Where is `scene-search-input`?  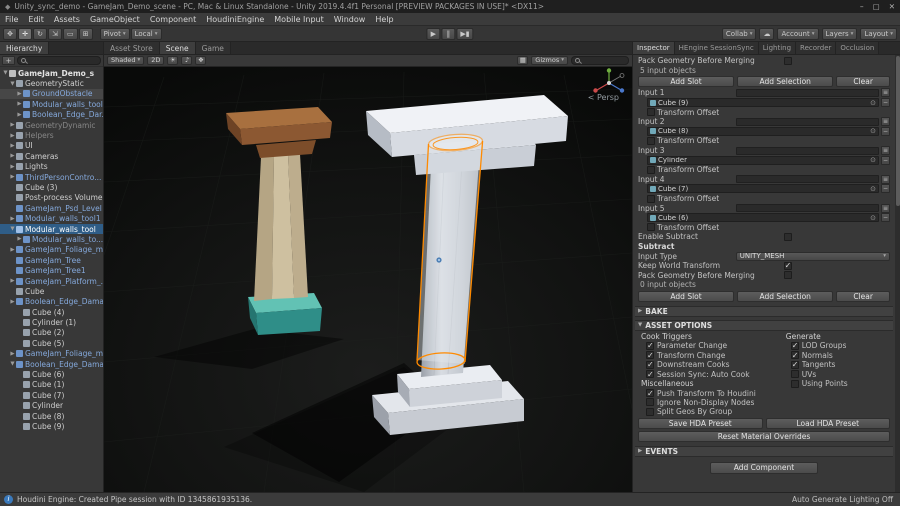
scene-search-input is located at coordinates (600, 60).